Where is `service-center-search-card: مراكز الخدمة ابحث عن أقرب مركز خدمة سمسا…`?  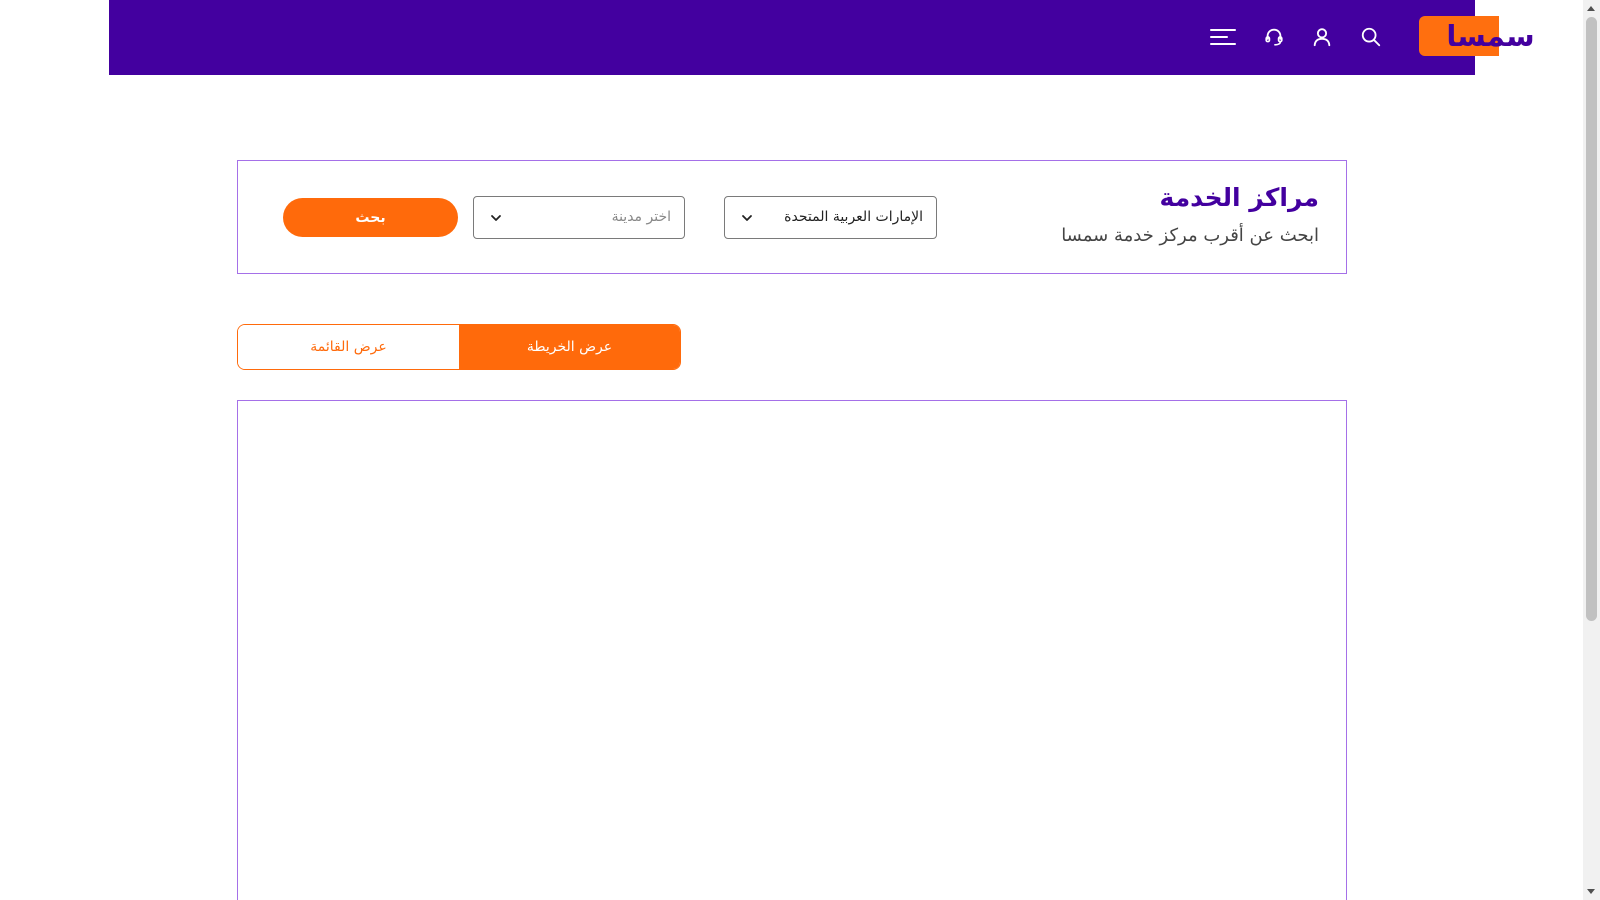 service-center-search-card: مراكز الخدمة ابحث عن أقرب مركز خدمة سمسا… is located at coordinates (792, 217).